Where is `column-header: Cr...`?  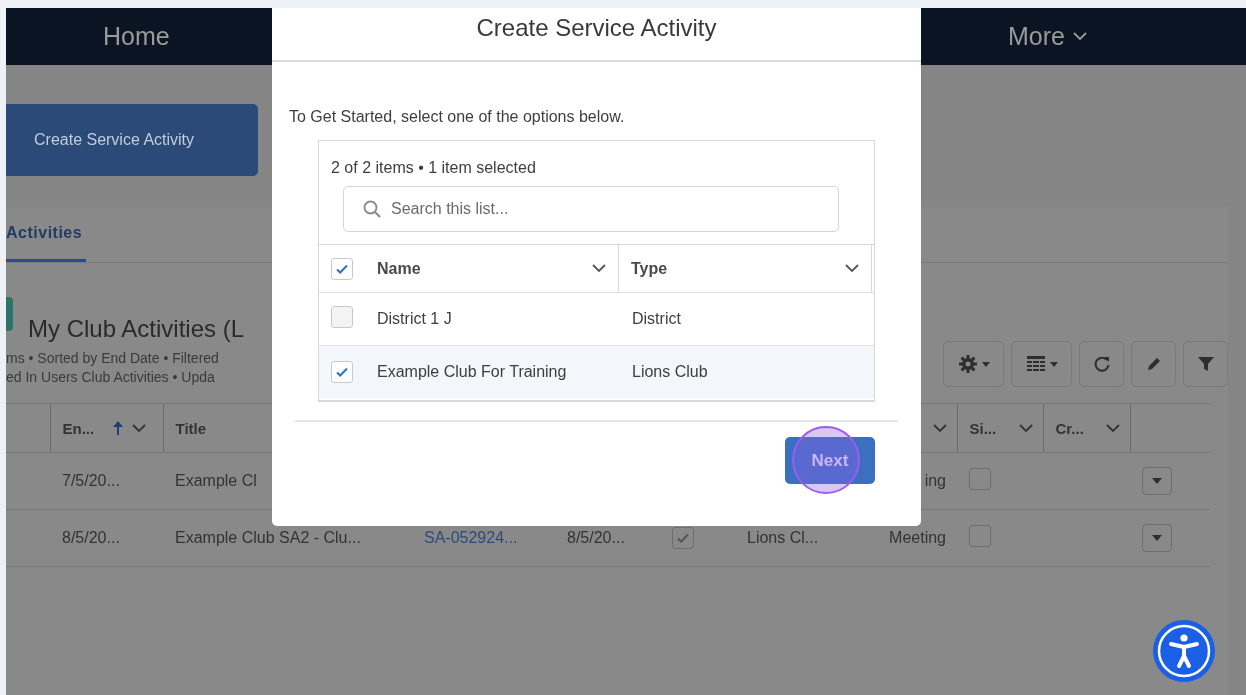
column-header: Cr... is located at coordinates (1069, 428).